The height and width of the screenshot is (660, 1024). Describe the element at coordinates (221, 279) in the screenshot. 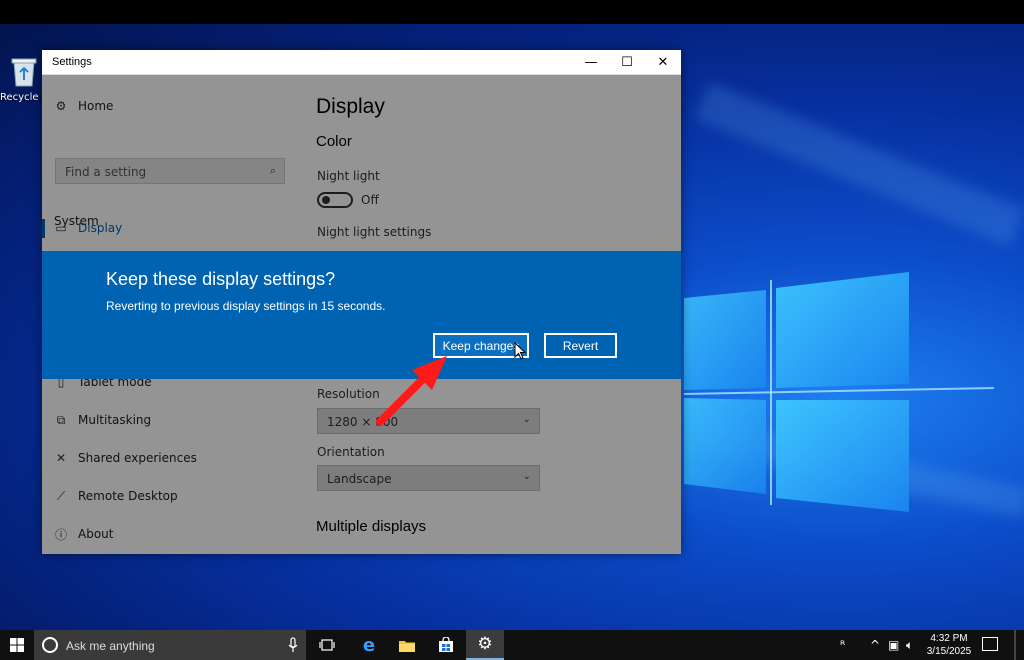

I see `dialog-title: Keep these display settings?` at that location.